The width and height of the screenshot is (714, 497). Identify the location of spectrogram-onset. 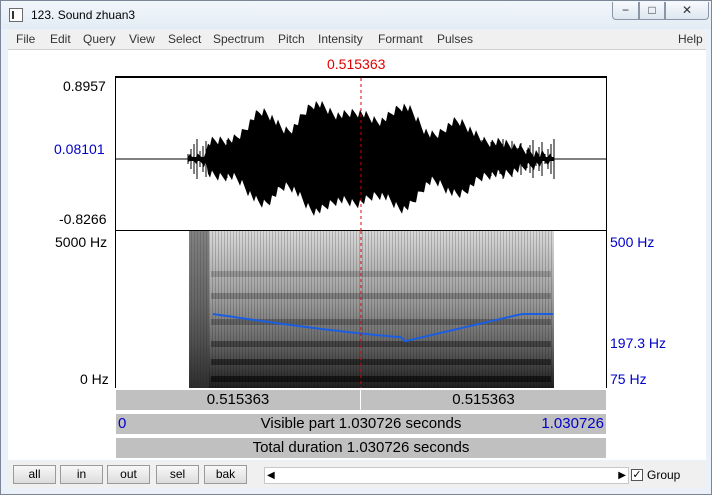
(199, 309).